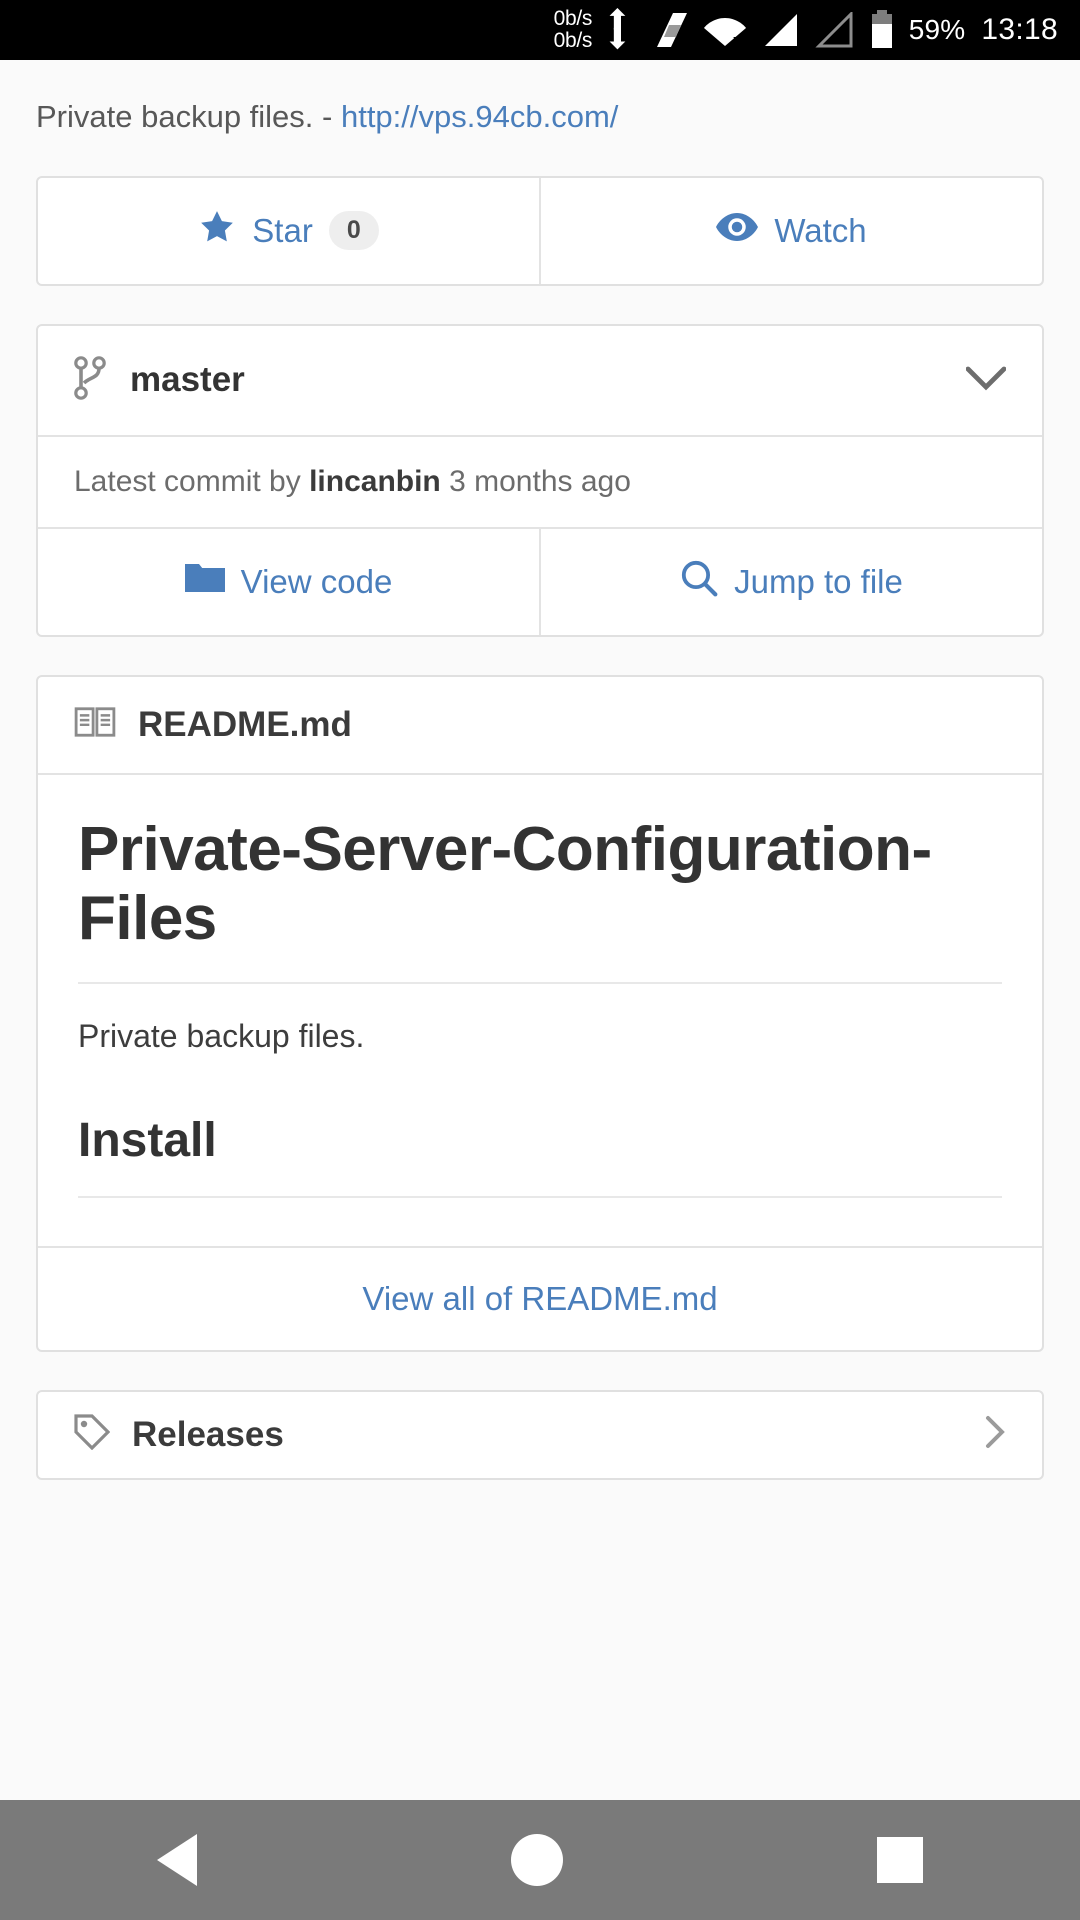 Image resolution: width=1080 pixels, height=1920 pixels. Describe the element at coordinates (92, 1434) in the screenshot. I see `tag-icon` at that location.